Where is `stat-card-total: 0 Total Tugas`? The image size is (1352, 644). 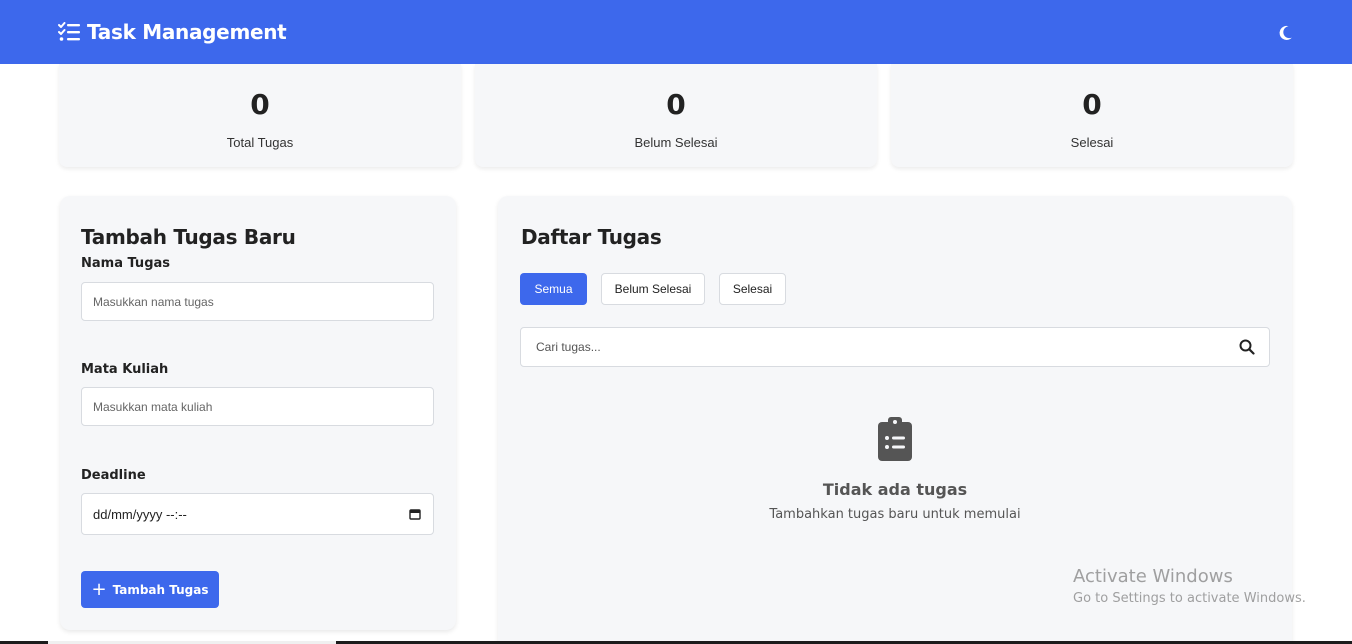
stat-card-total: 0 Total Tugas is located at coordinates (260, 115).